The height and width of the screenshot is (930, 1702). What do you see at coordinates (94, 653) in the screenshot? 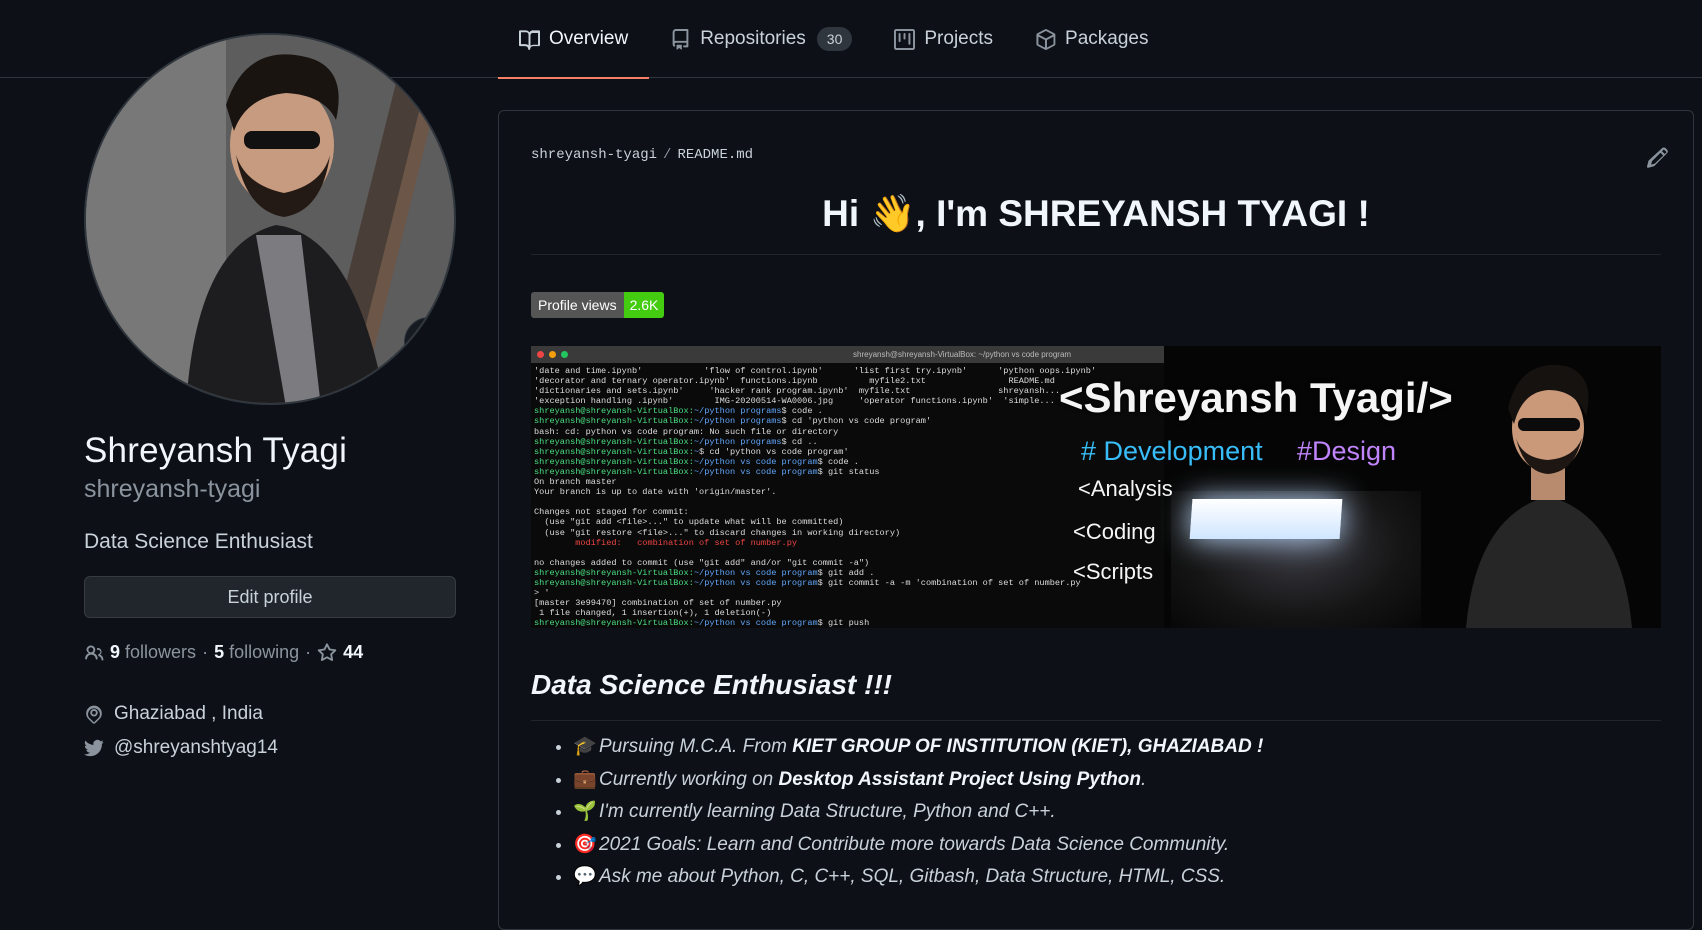
I see `people-icon` at bounding box center [94, 653].